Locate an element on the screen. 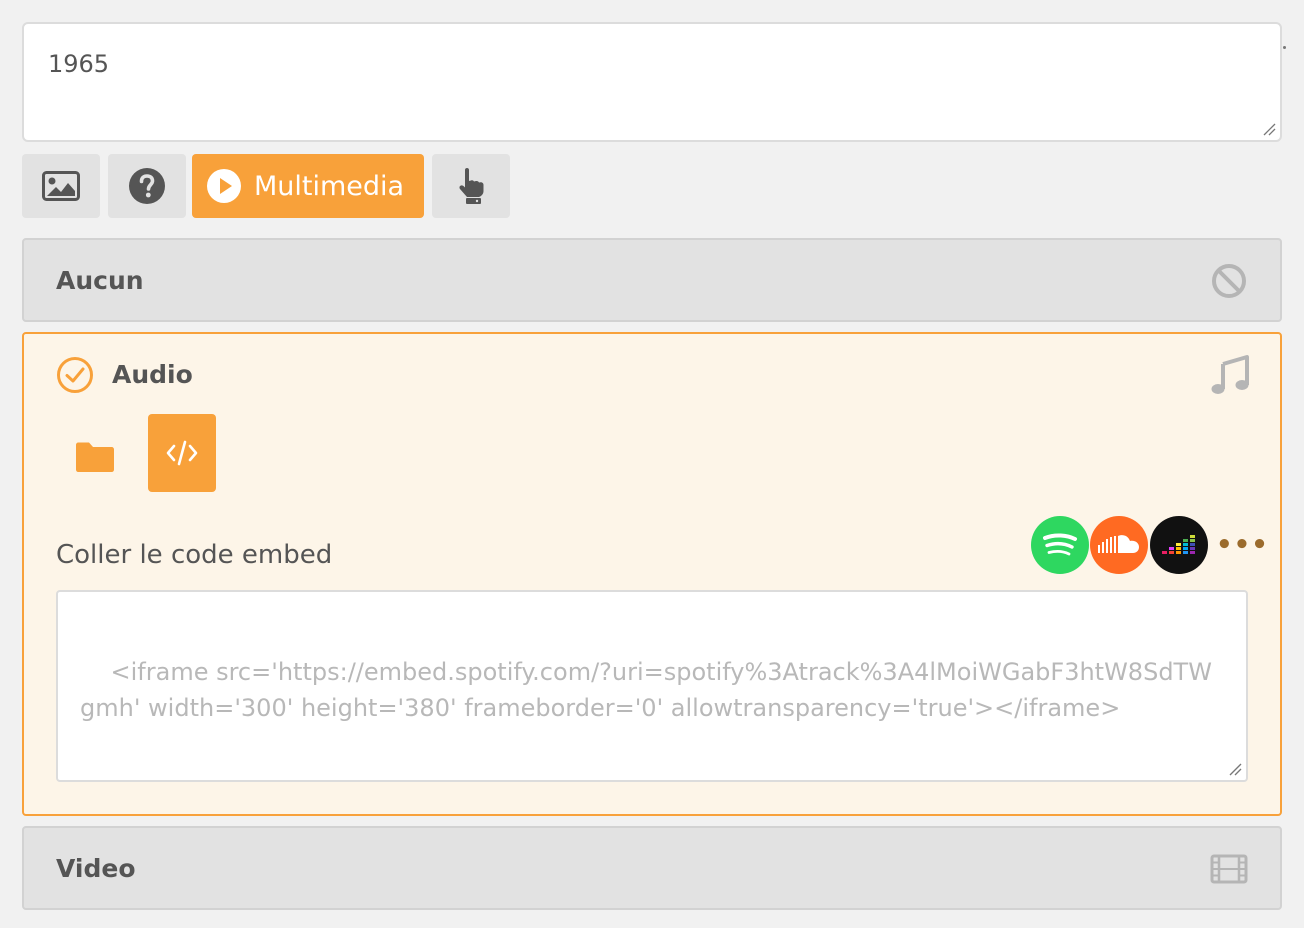 The height and width of the screenshot is (928, 1304). stray-dot is located at coordinates (1284, 47).